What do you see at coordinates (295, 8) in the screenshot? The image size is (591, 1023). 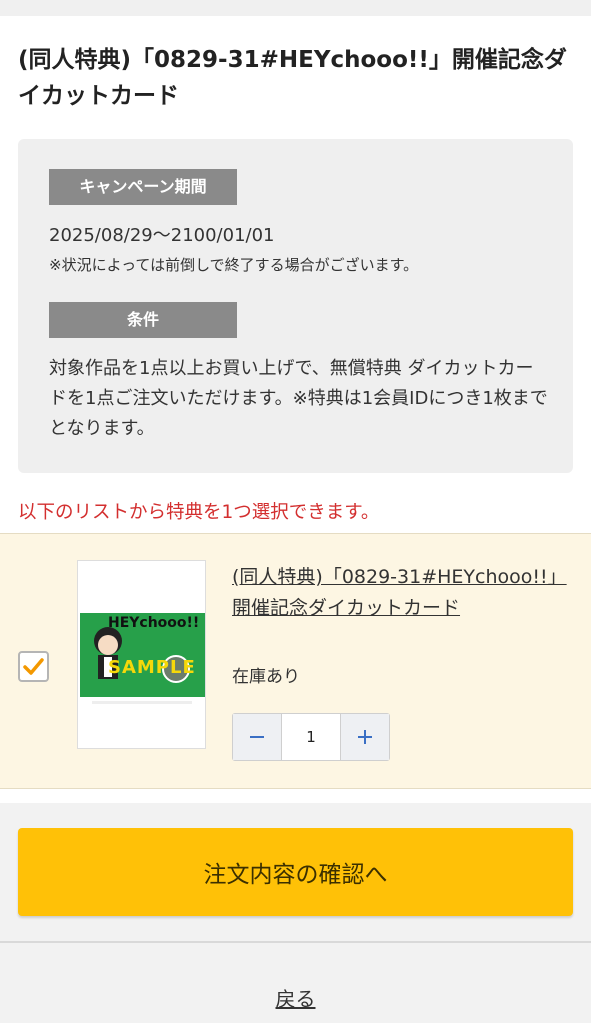 I see `top-strip` at bounding box center [295, 8].